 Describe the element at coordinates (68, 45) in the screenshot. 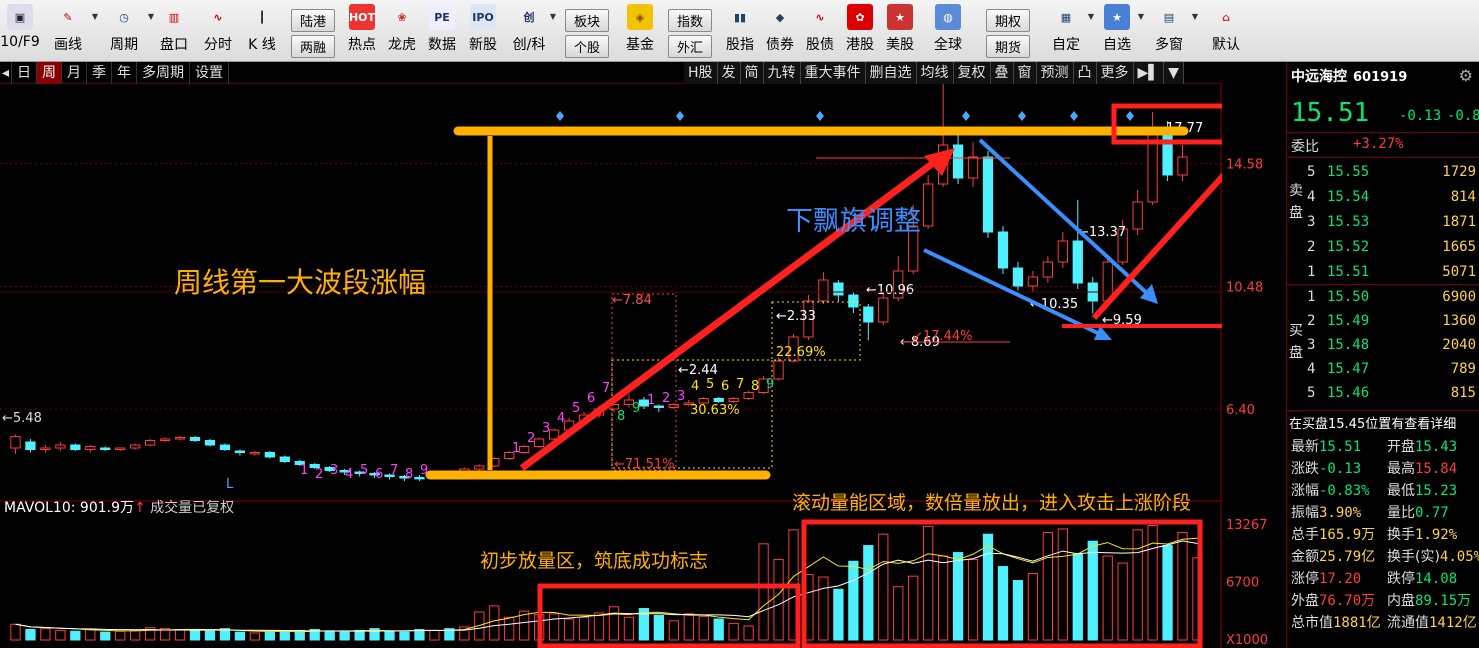

I see `toolbar-label: 画线` at that location.